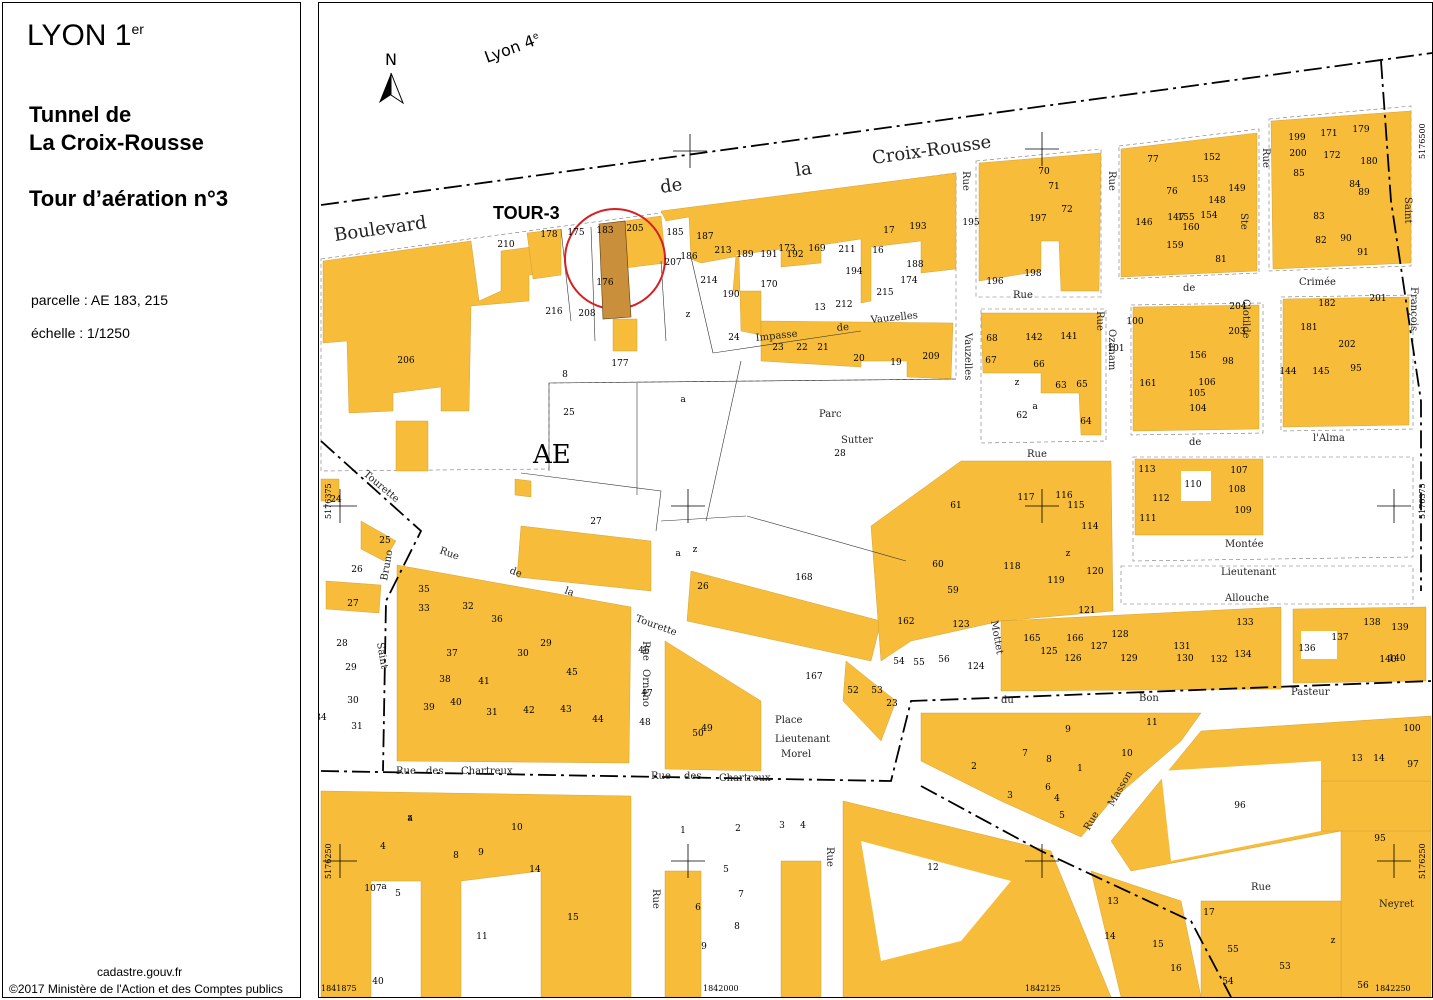 This screenshot has height=1000, width=1433. Describe the element at coordinates (843, 305) in the screenshot. I see `parcel-number: 212` at that location.